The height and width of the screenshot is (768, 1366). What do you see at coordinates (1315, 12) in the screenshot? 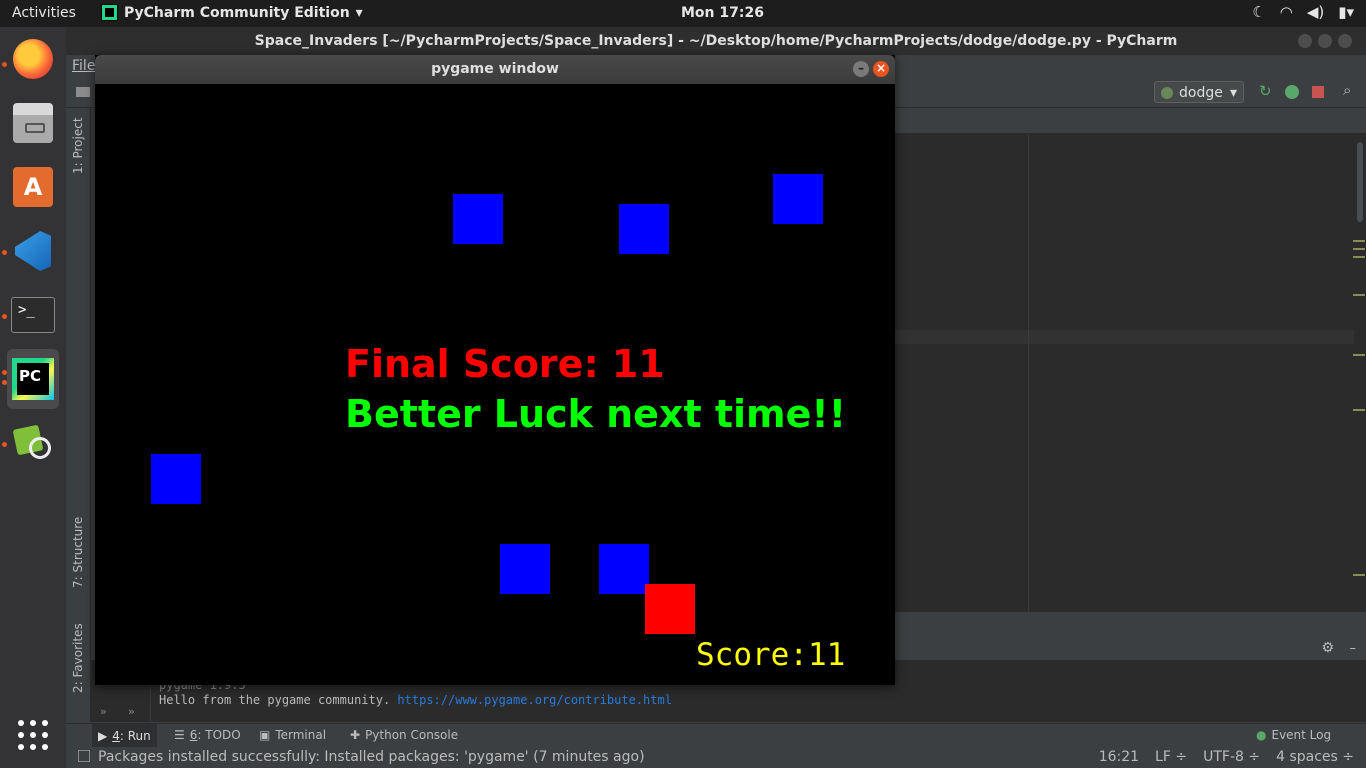
I see `volume-icon: ◀)` at bounding box center [1315, 12].